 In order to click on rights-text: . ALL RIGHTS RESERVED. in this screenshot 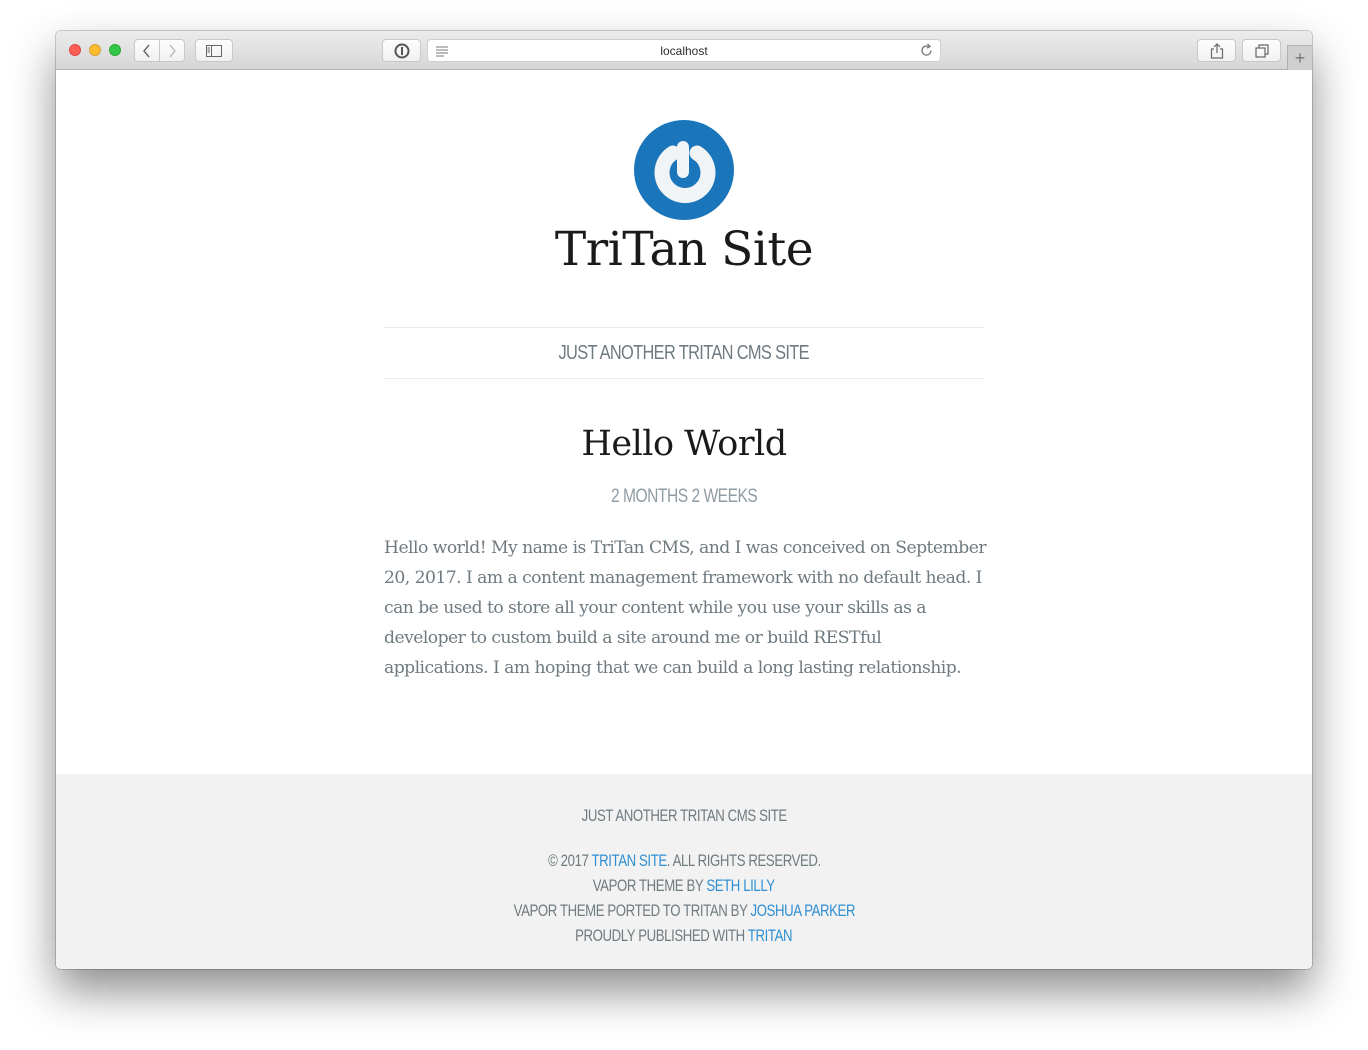, I will do `click(743, 861)`.